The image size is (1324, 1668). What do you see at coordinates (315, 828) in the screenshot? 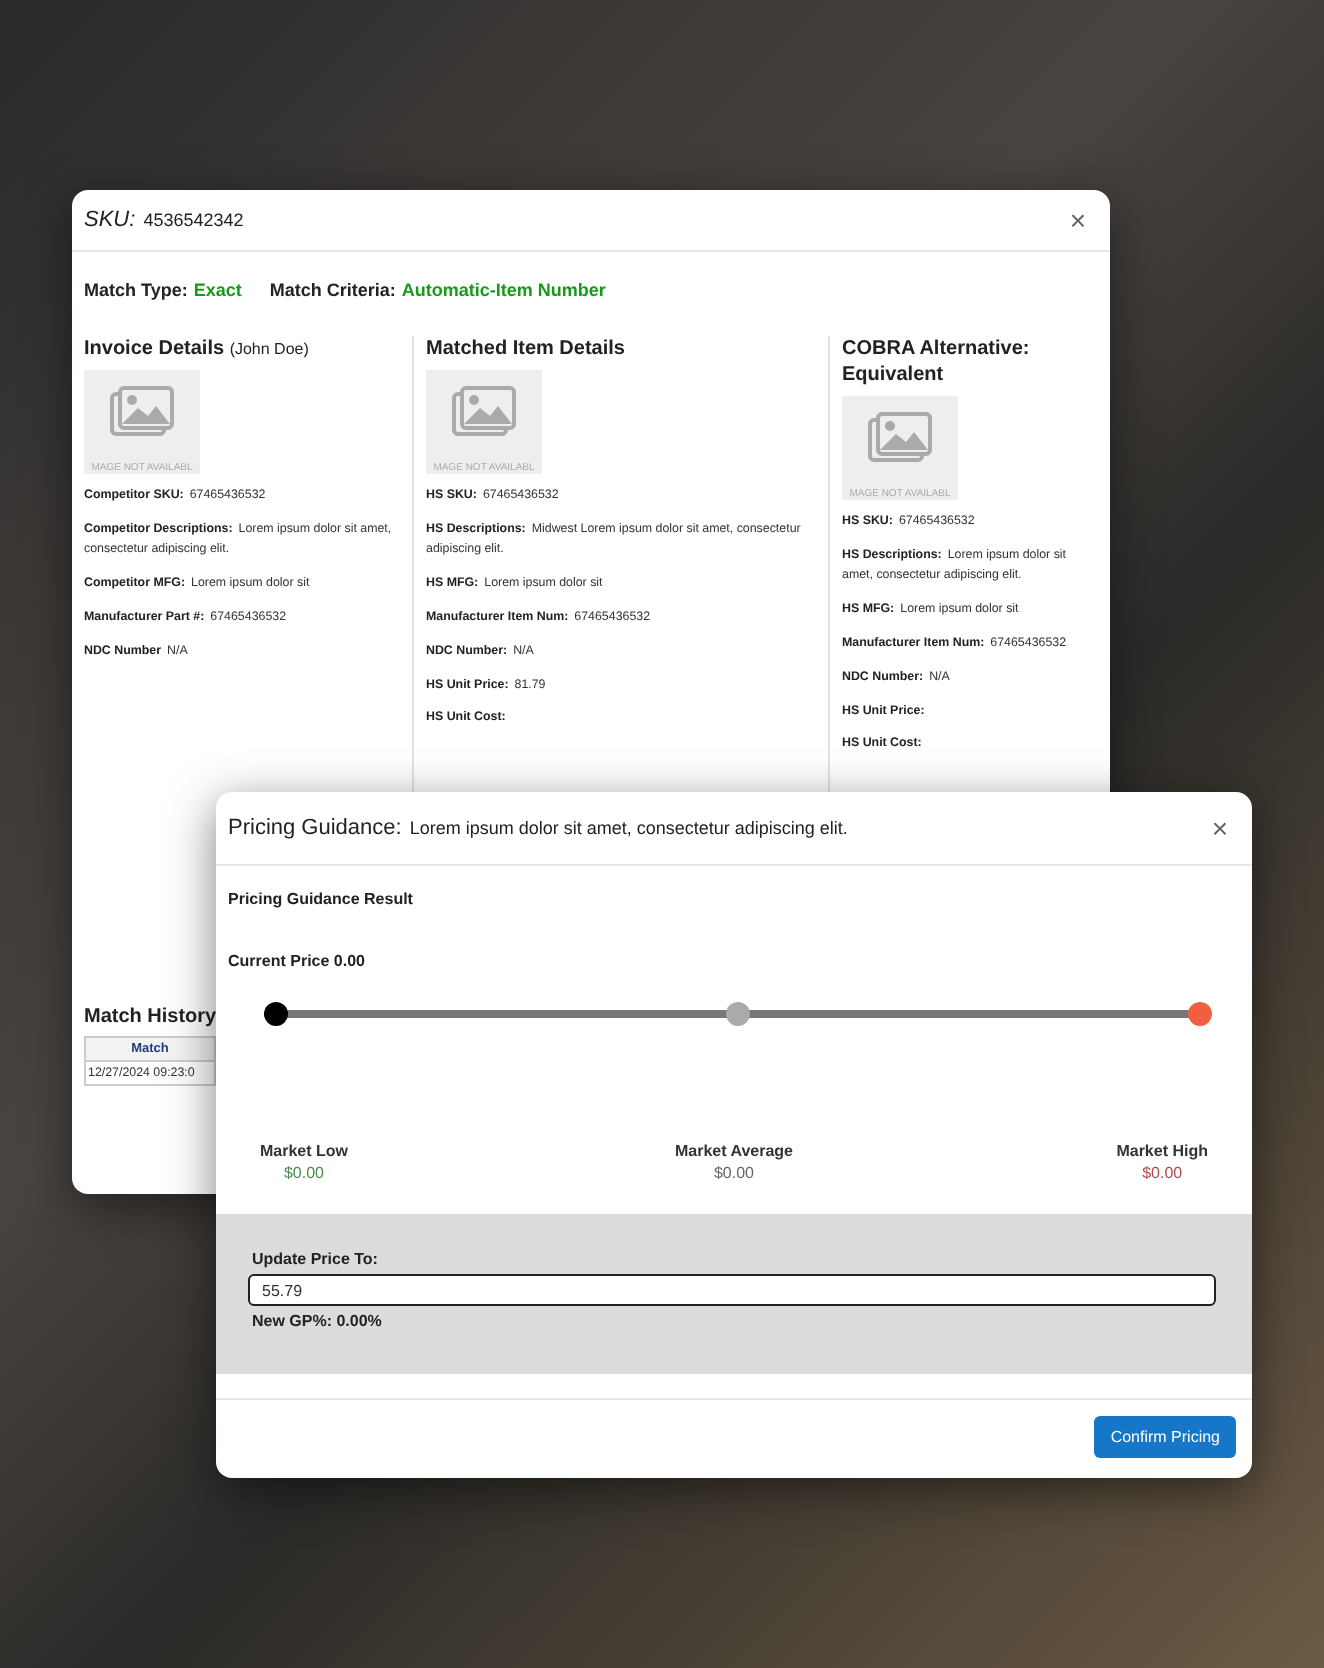
I see `dialog-title: Pricing Guidance:` at bounding box center [315, 828].